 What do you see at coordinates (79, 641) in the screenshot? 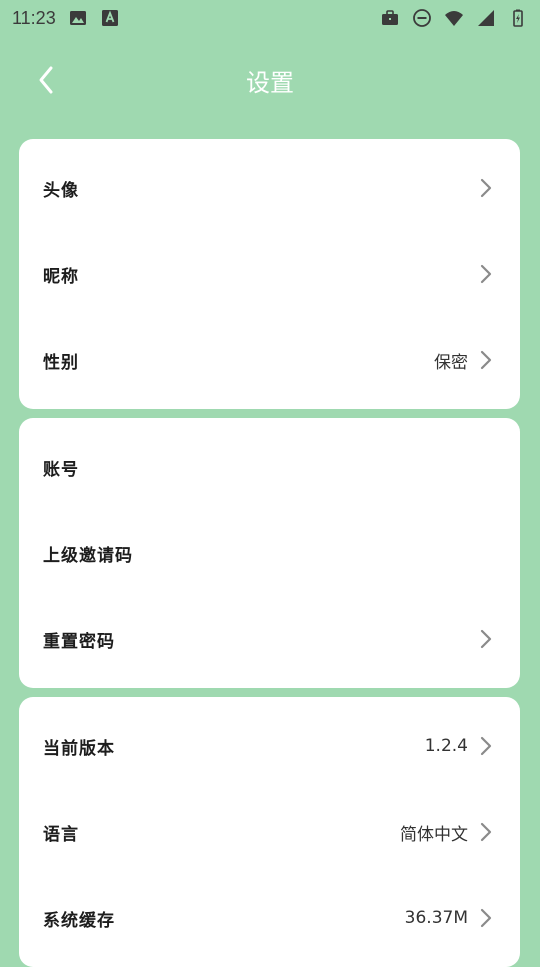
I see `row-label: 重置密码` at bounding box center [79, 641].